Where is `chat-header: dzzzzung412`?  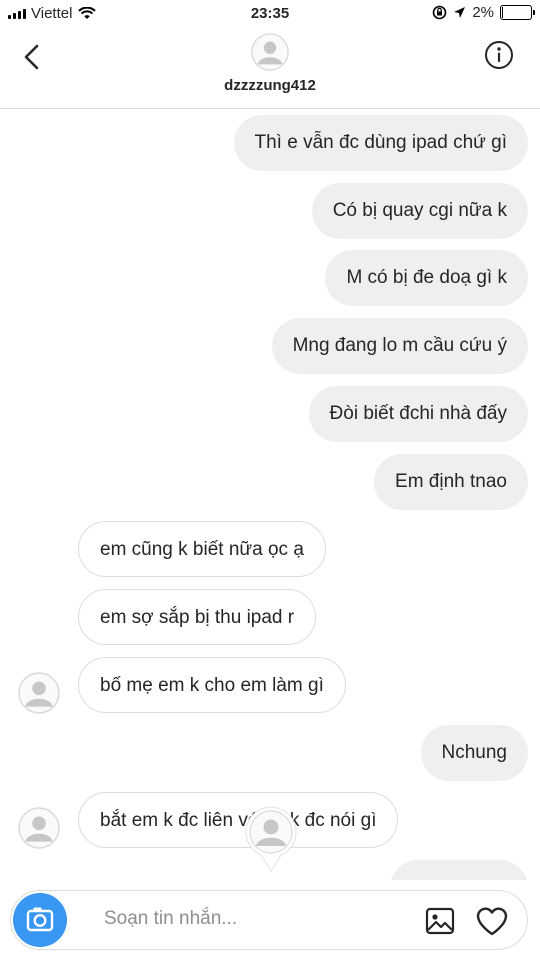
chat-header: dzzzzung412 is located at coordinates (270, 69).